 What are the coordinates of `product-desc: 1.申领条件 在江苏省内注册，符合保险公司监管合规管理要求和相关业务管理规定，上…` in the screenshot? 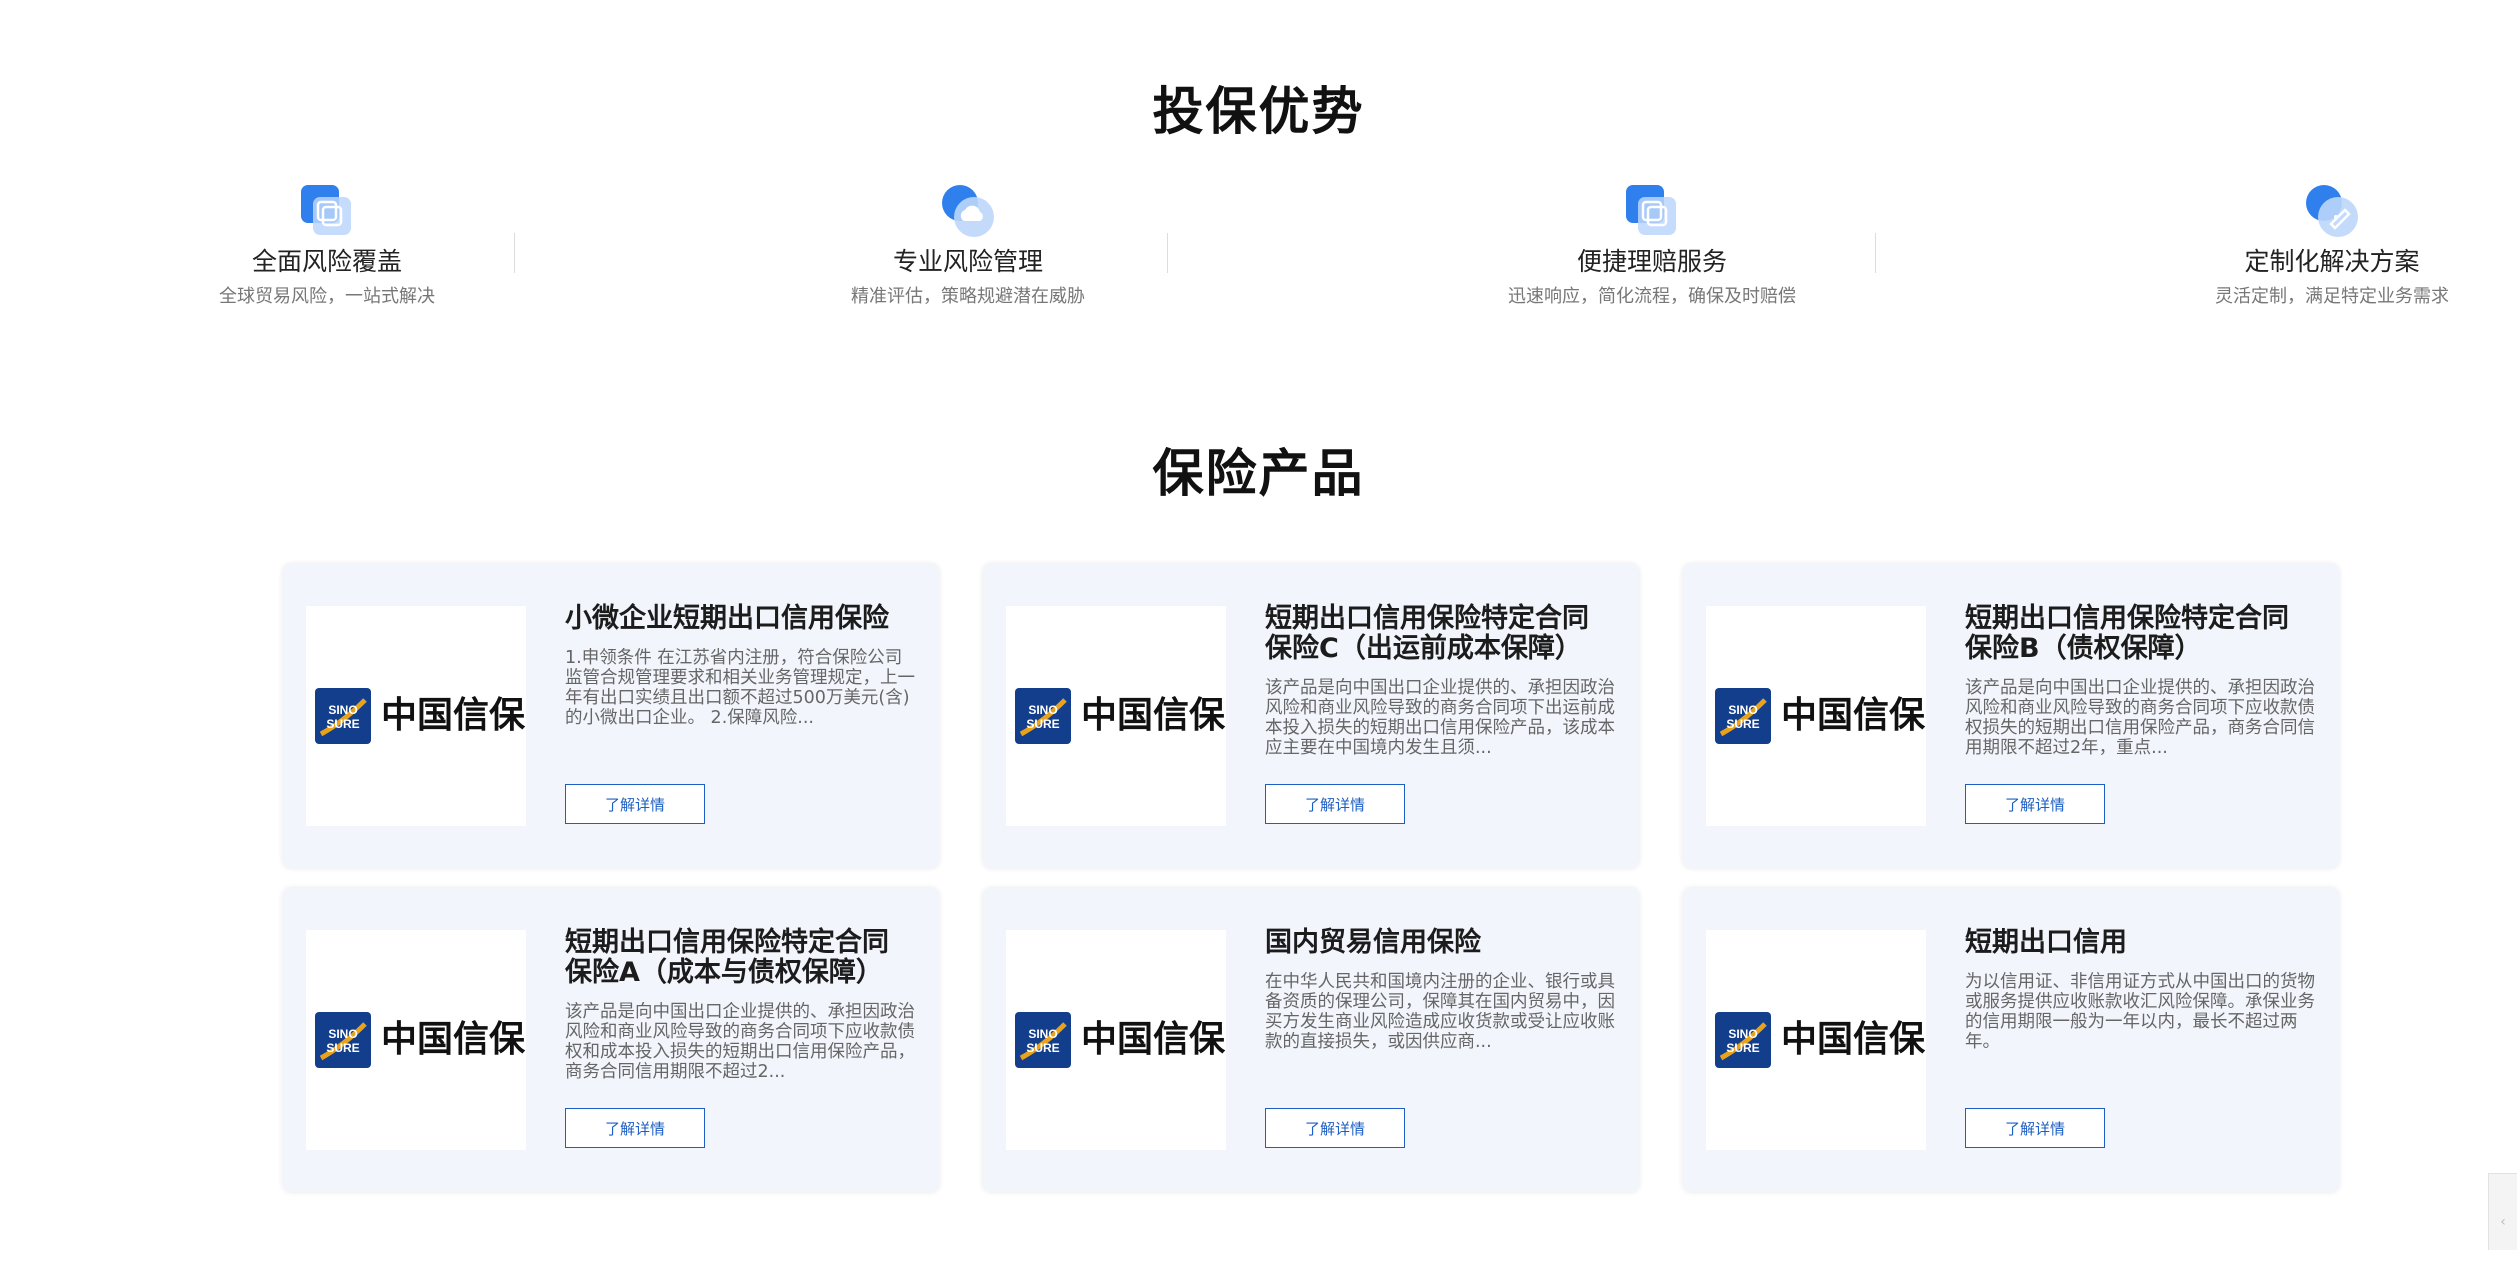 It's located at (740, 688).